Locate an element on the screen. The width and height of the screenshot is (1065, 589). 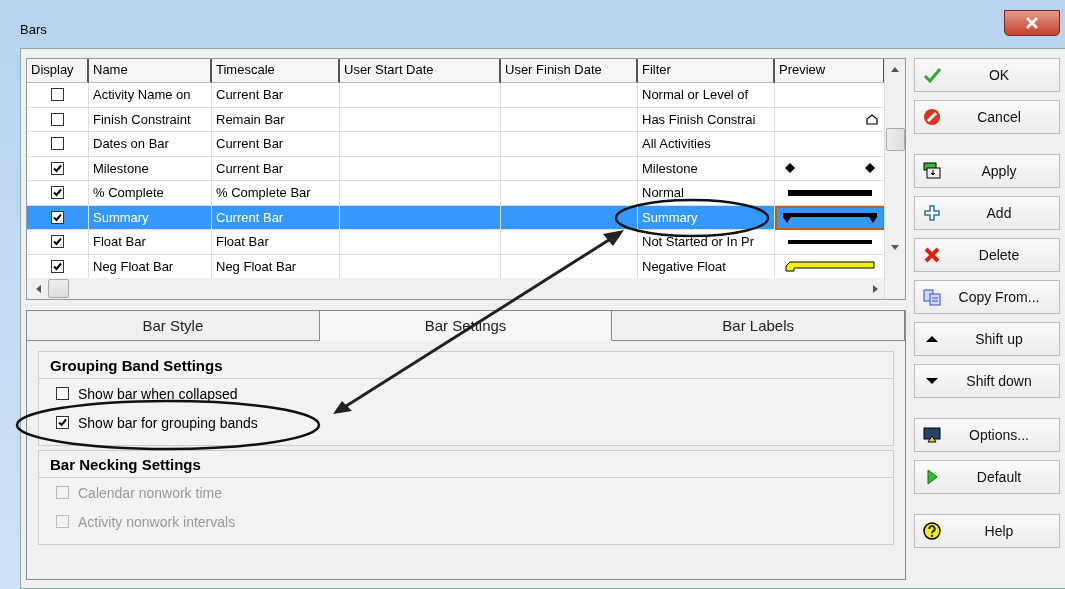
dialog-button: Add is located at coordinates (987, 213).